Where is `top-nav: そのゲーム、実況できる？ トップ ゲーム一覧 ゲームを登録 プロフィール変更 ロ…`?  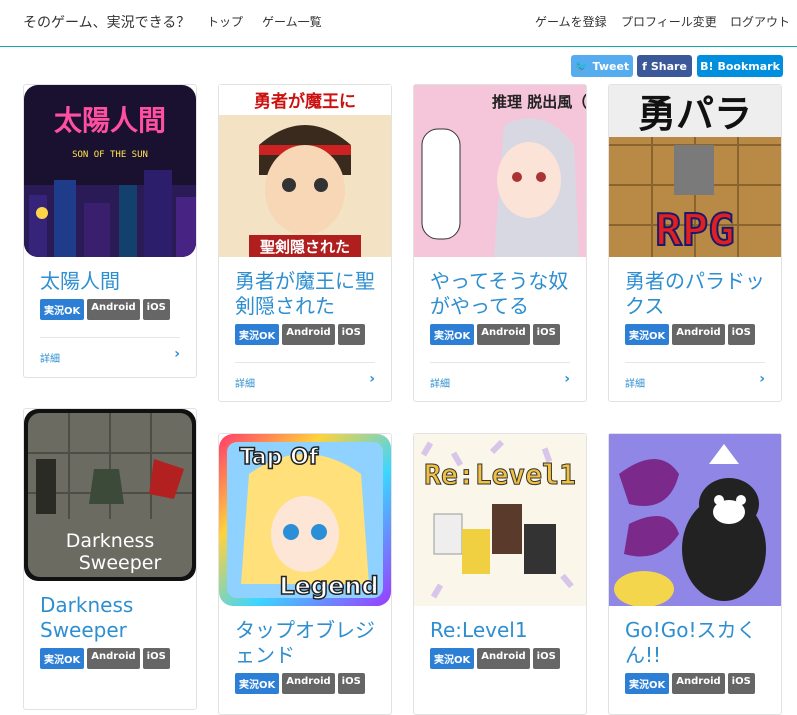 top-nav: そのゲーム、実況できる？ トップ ゲーム一覧 ゲームを登録 プロフィール変更 ロ… is located at coordinates (398, 23).